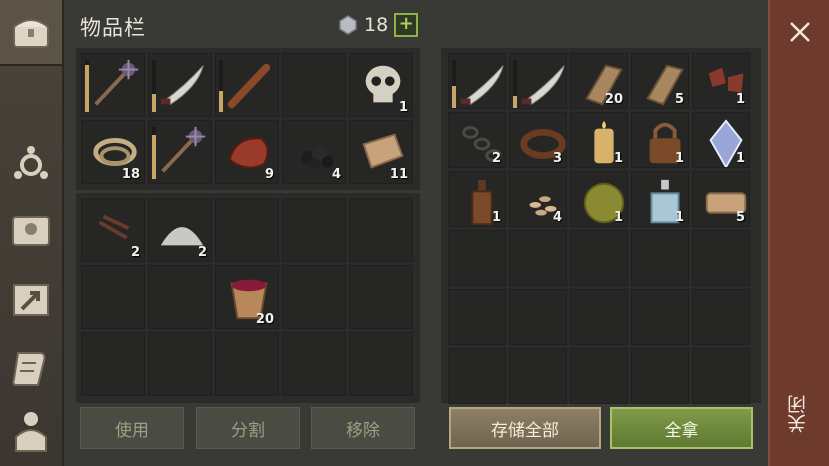  What do you see at coordinates (363, 428) in the screenshot?
I see `remove-button: 移除` at bounding box center [363, 428].